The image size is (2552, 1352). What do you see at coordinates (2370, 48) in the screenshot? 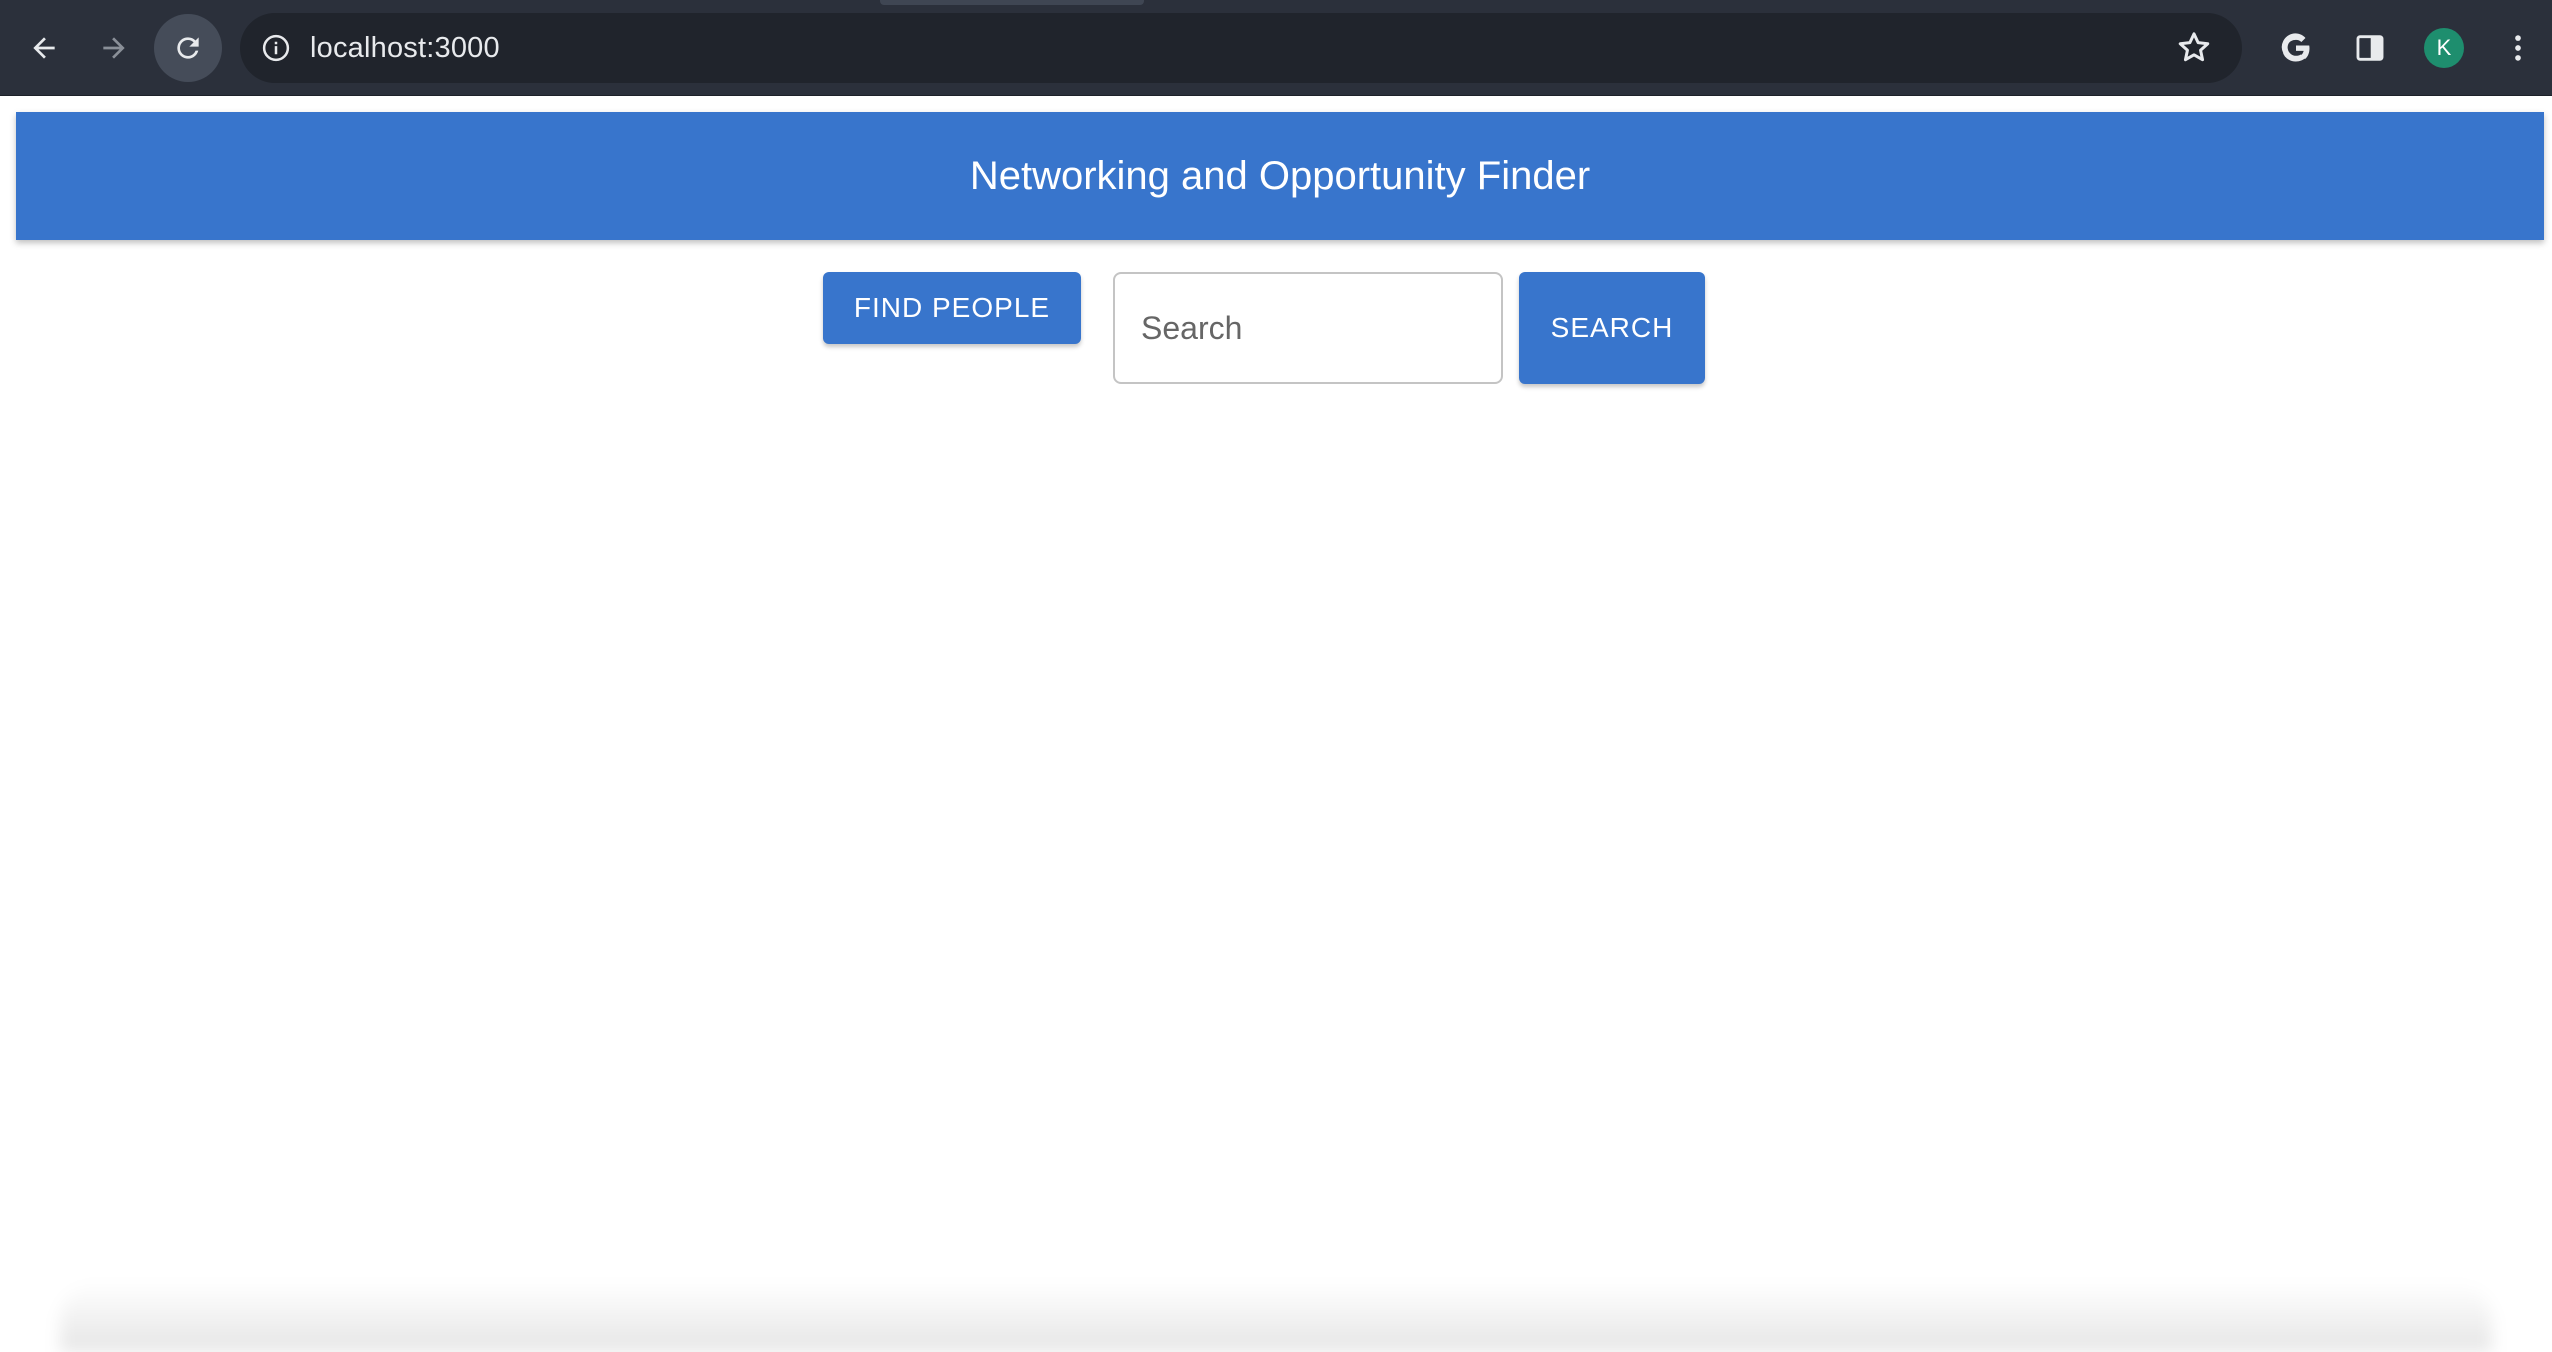
I see `side-panel-icon` at bounding box center [2370, 48].